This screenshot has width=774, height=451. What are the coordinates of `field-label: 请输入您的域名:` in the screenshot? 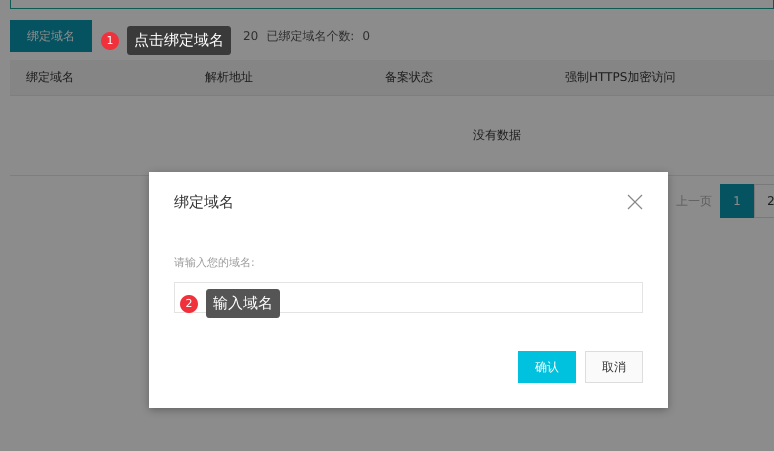 It's located at (215, 262).